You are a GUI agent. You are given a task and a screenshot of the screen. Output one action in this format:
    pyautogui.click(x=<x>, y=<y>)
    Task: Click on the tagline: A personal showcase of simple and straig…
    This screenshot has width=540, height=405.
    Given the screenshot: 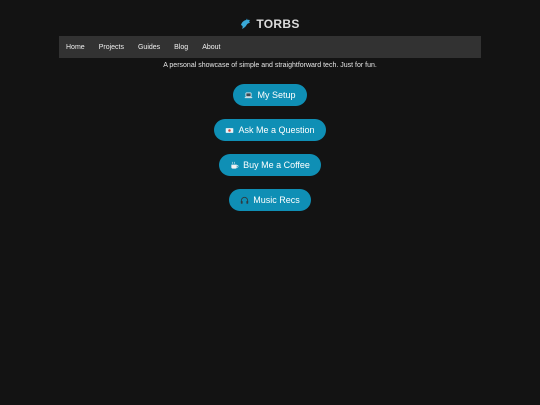 What is the action you would take?
    pyautogui.click(x=270, y=65)
    